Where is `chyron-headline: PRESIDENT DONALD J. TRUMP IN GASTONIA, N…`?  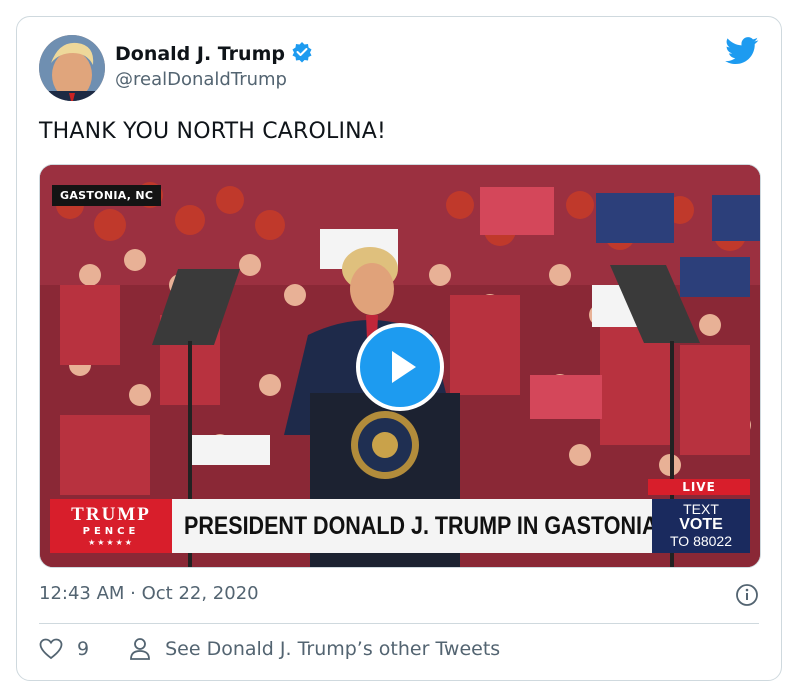
chyron-headline: PRESIDENT DONALD J. TRUMP IN GASTONIA, N… is located at coordinates (427, 526).